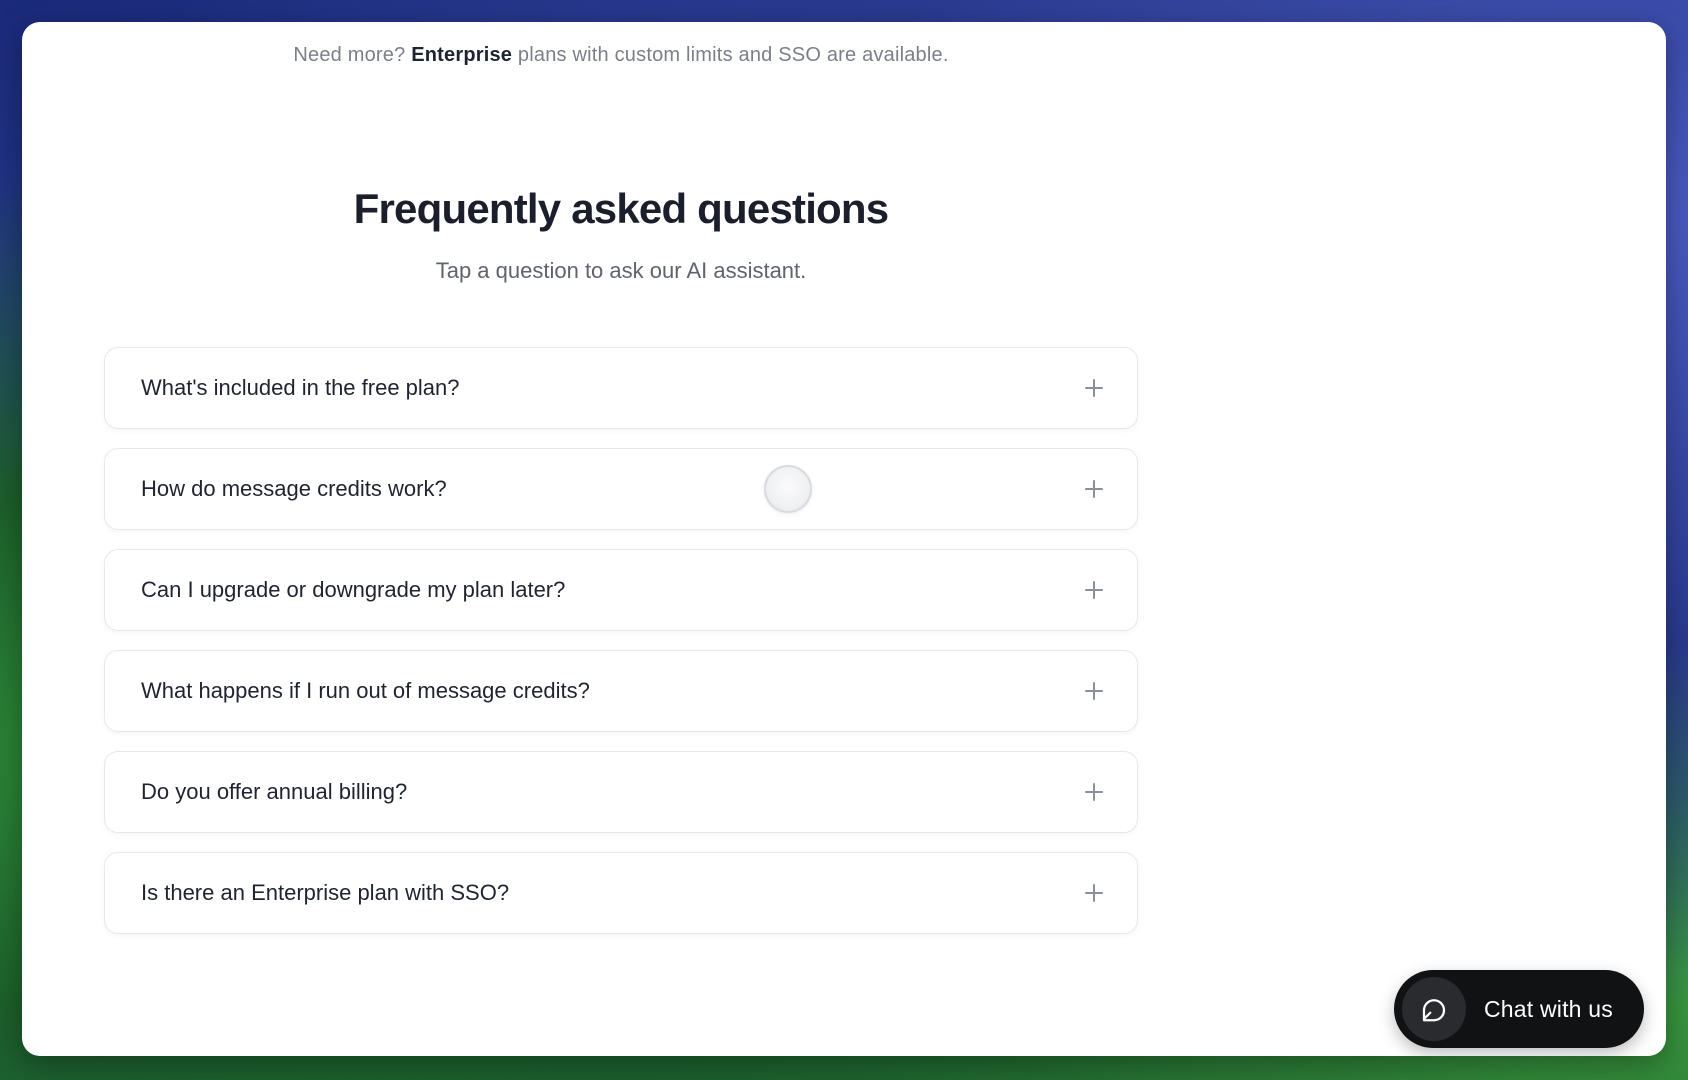 Image resolution: width=1688 pixels, height=1080 pixels. Describe the element at coordinates (294, 488) in the screenshot. I see `faq-question: How do message credits work?` at that location.